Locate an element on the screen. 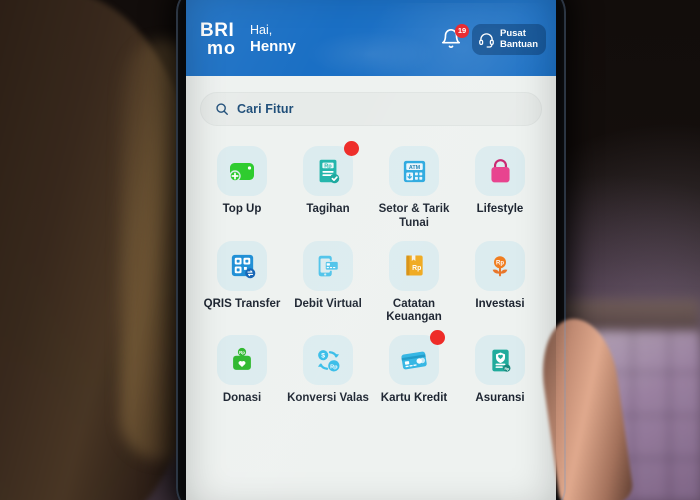 The width and height of the screenshot is (700, 500). menu-item-label: Donasi is located at coordinates (242, 398).